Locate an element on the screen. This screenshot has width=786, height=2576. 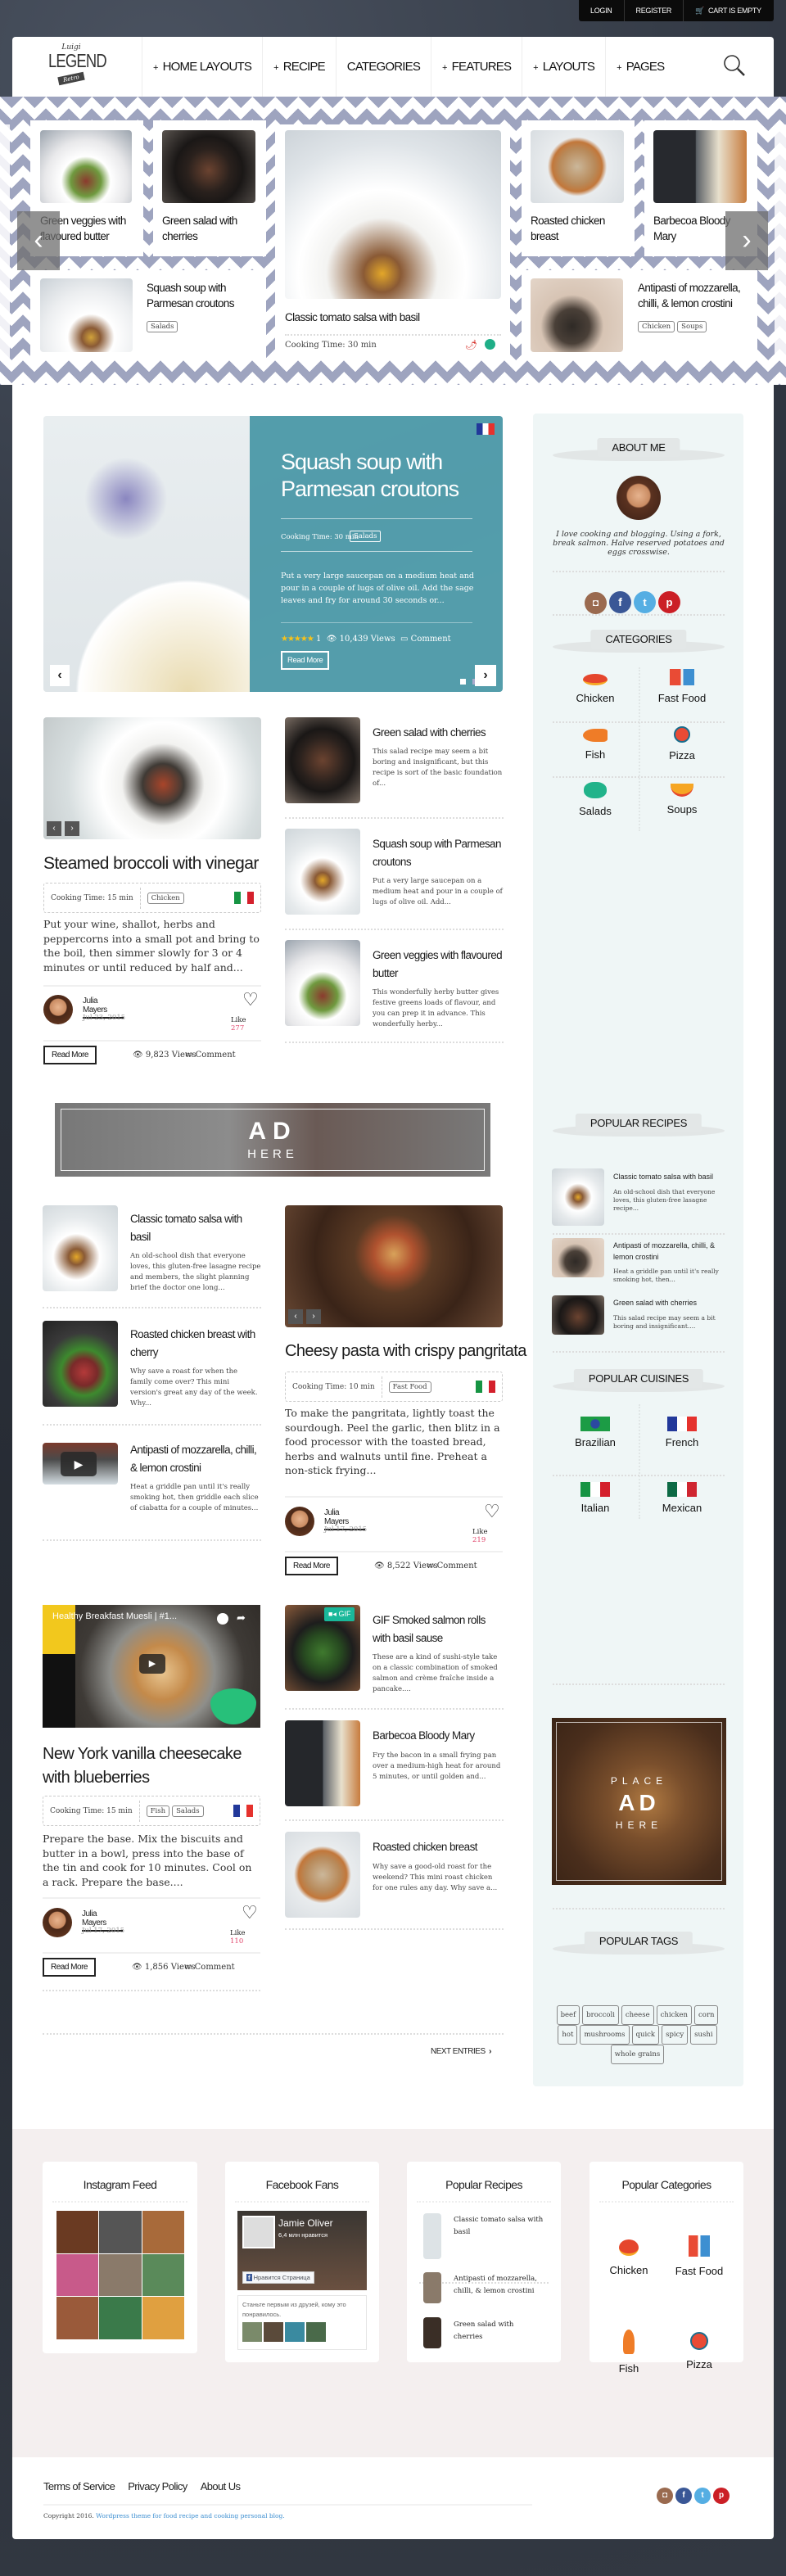
tag-link: beef is located at coordinates (568, 2015).